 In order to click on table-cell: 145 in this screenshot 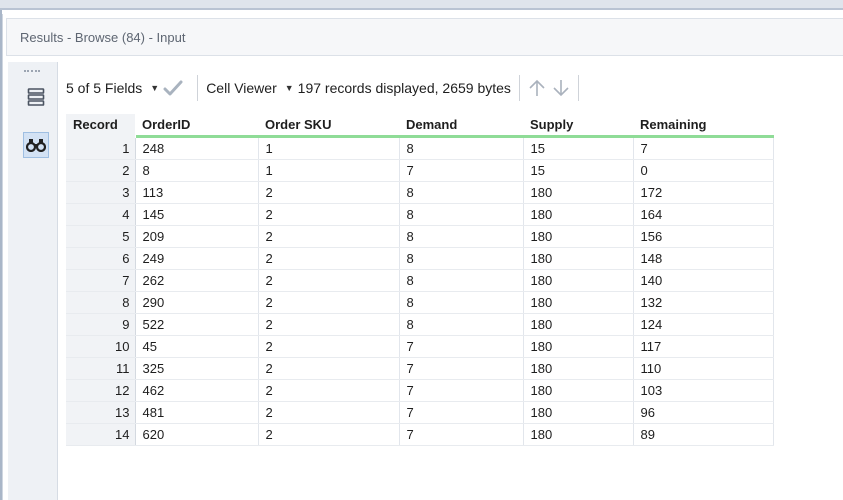, I will do `click(197, 214)`.